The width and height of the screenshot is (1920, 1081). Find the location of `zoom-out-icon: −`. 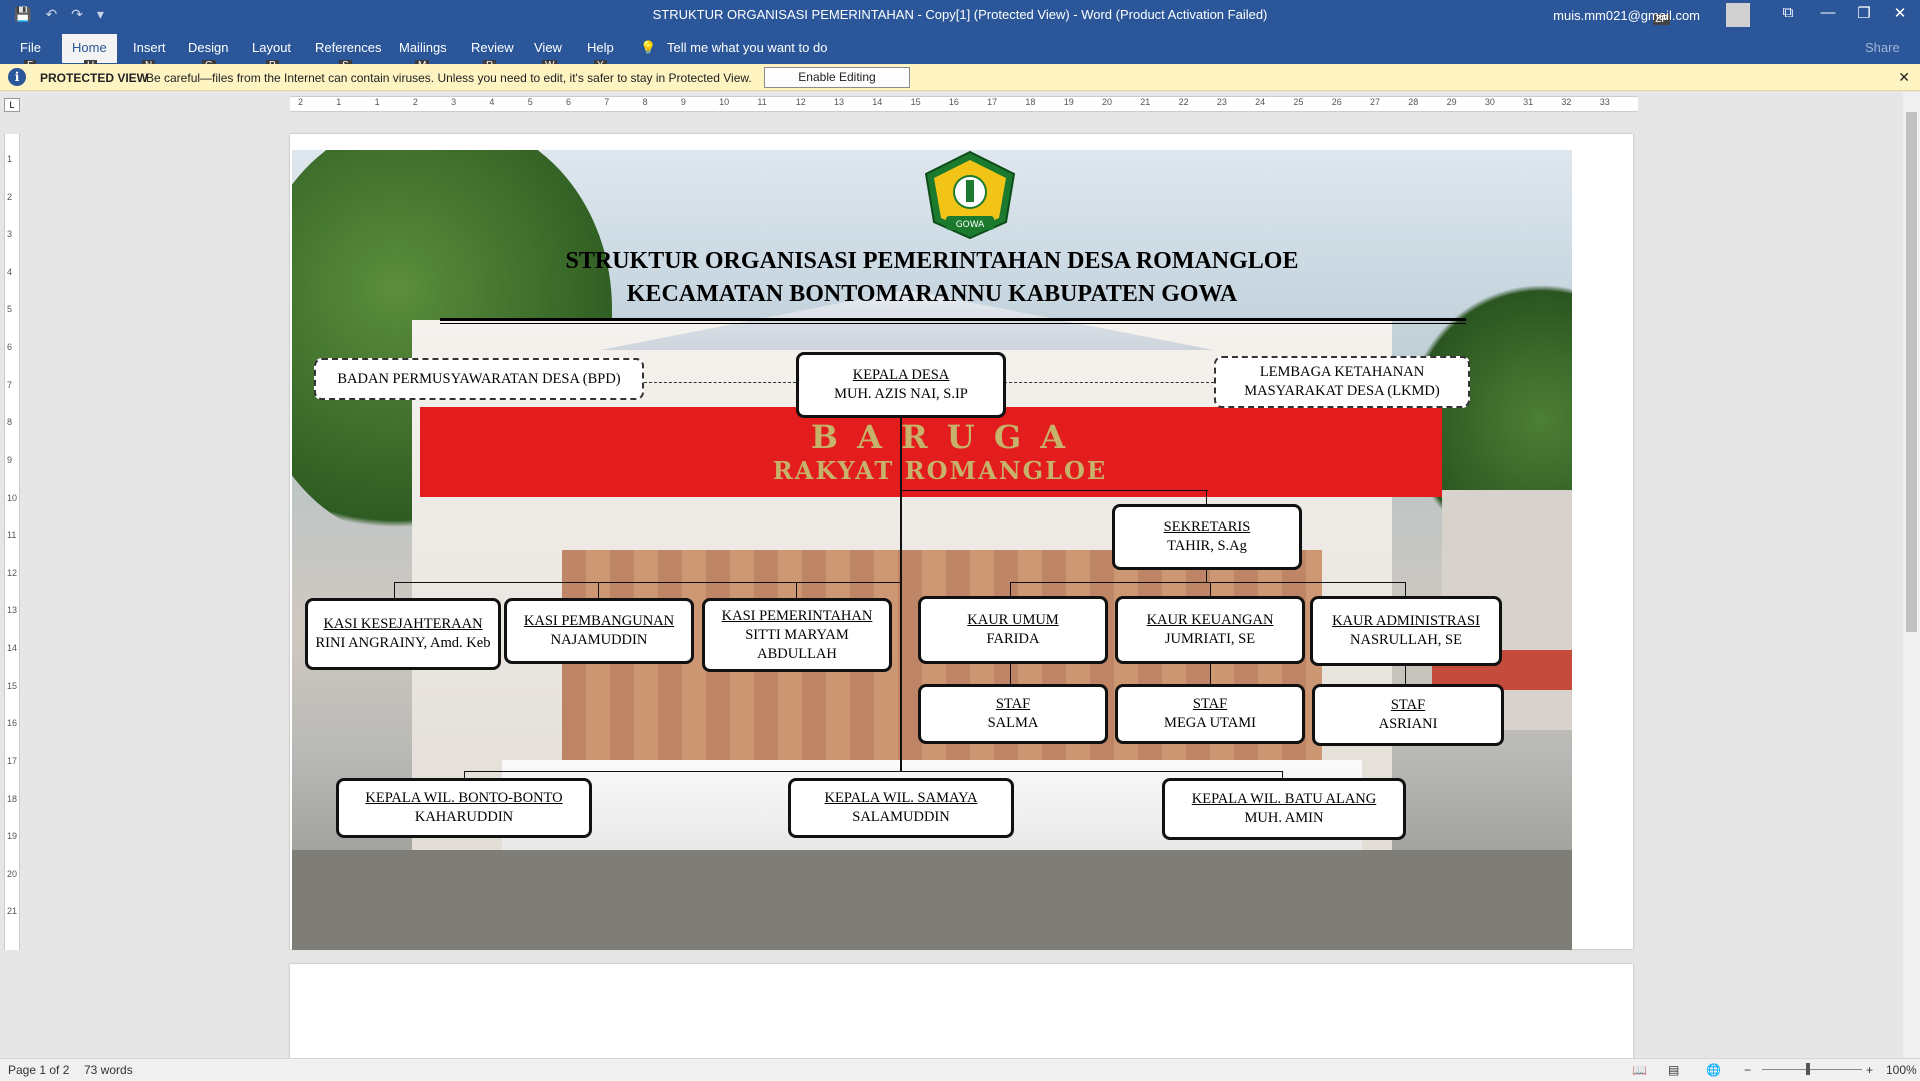

zoom-out-icon: − is located at coordinates (1747, 1070).